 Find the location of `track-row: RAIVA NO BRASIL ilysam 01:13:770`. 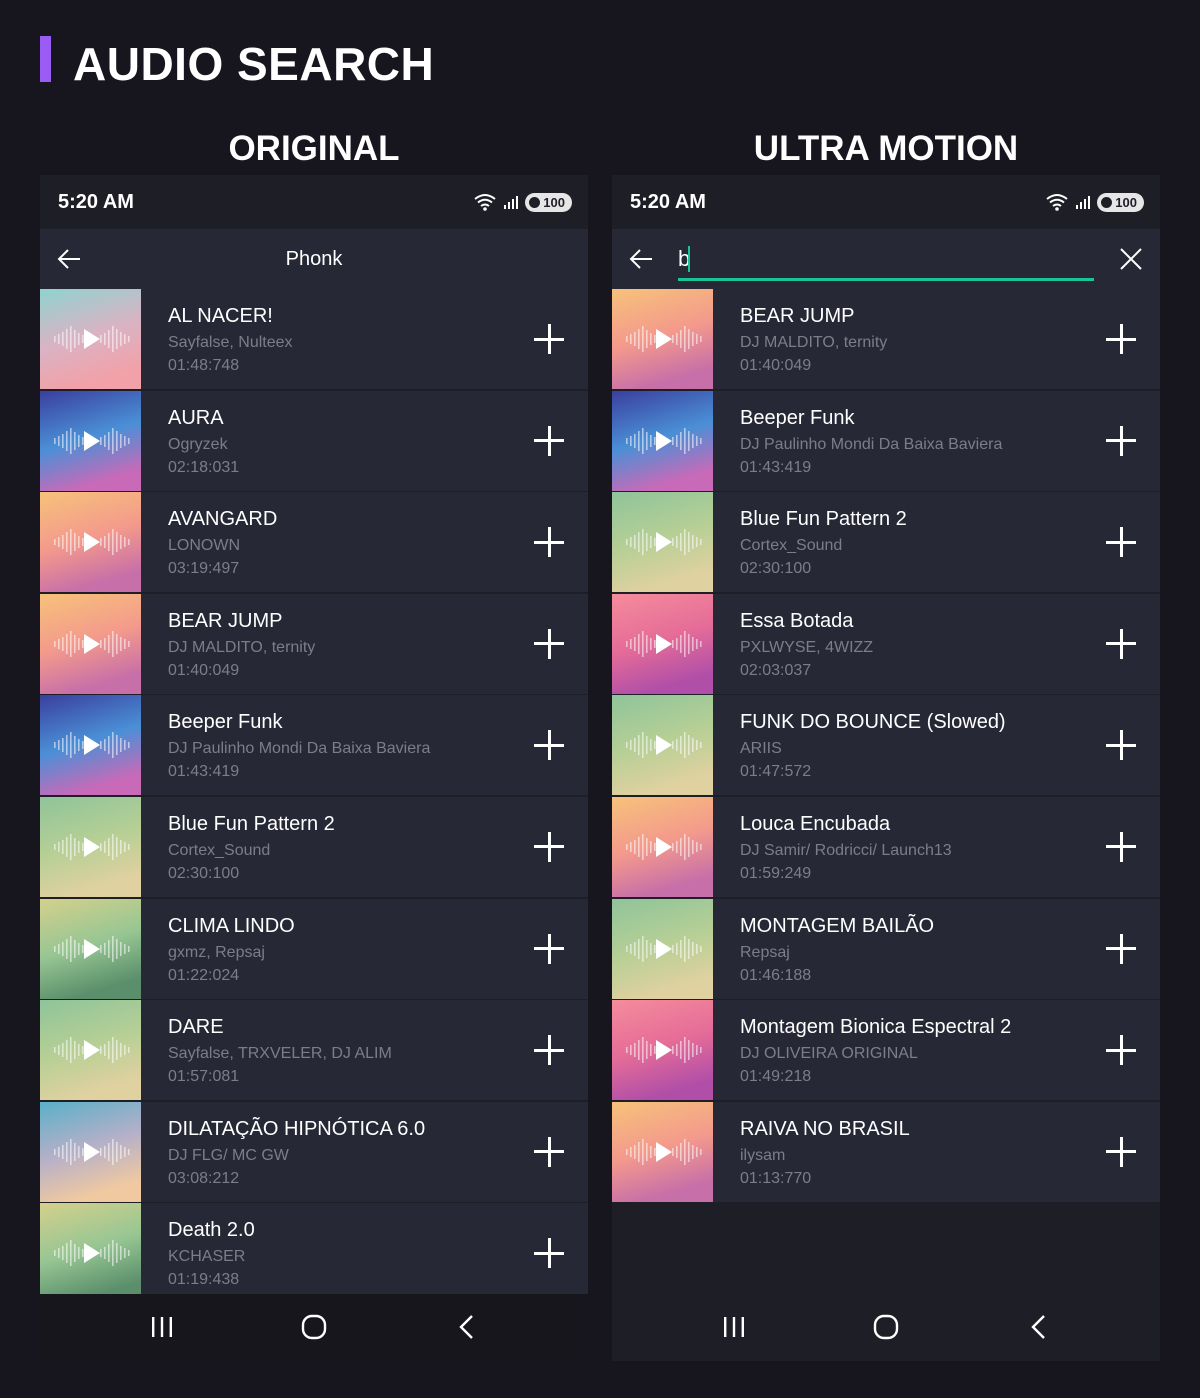

track-row: RAIVA NO BRASIL ilysam 01:13:770 is located at coordinates (886, 1151).